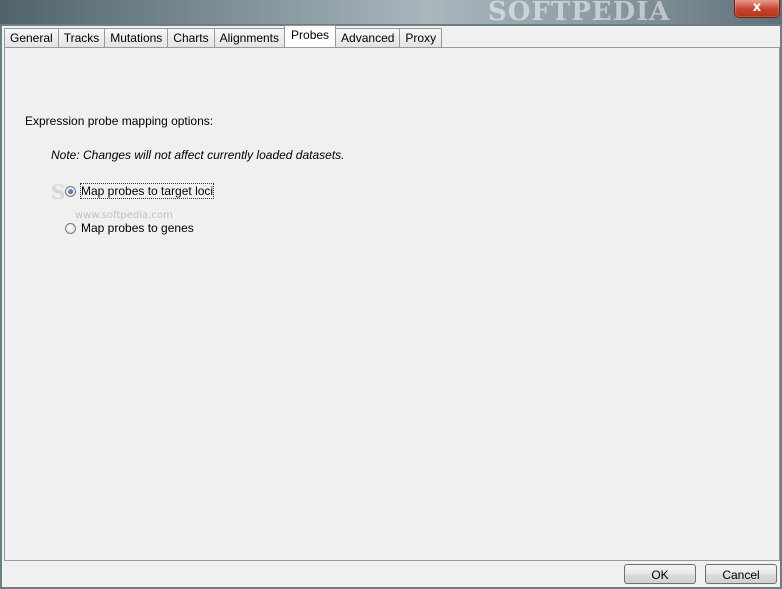  What do you see at coordinates (191, 37) in the screenshot?
I see `tab-charts: Charts` at bounding box center [191, 37].